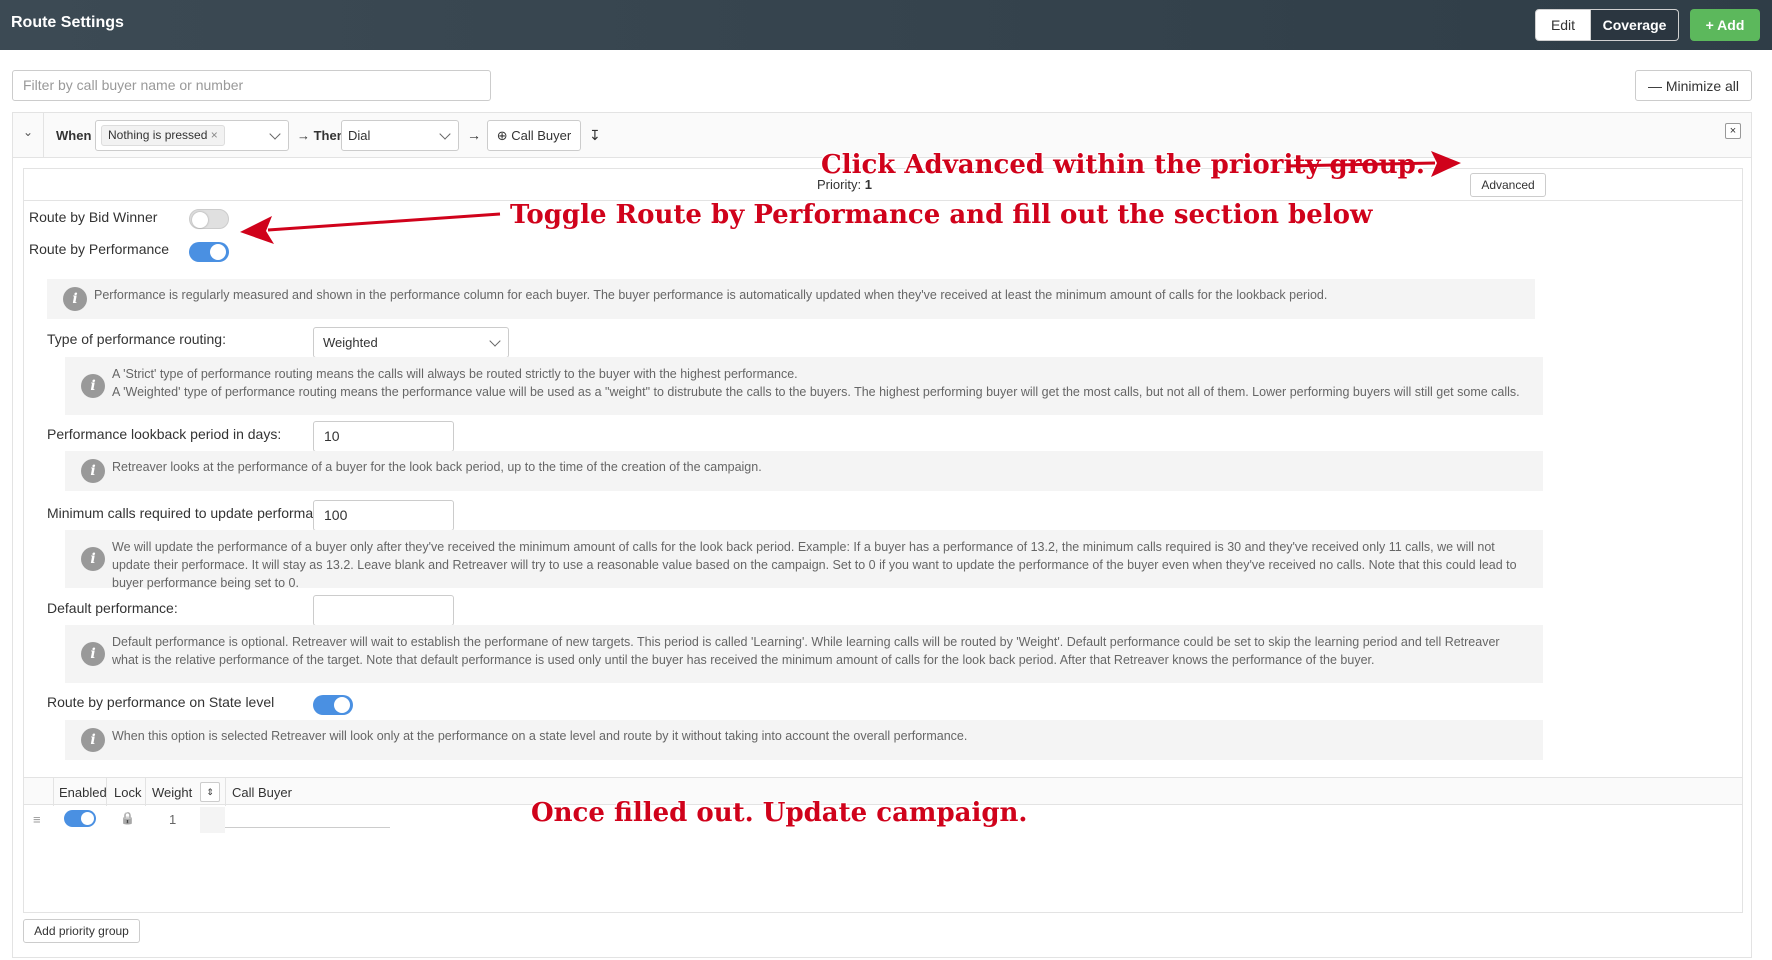  I want to click on when-tag: Nothing is pressed ×, so click(163, 135).